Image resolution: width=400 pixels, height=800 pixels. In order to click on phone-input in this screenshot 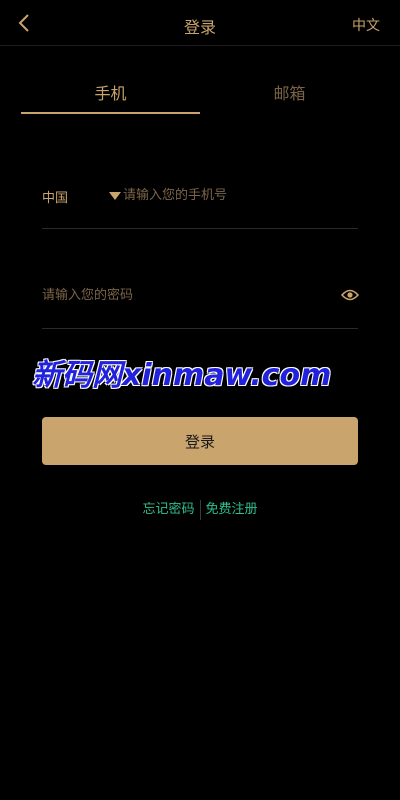, I will do `click(238, 195)`.